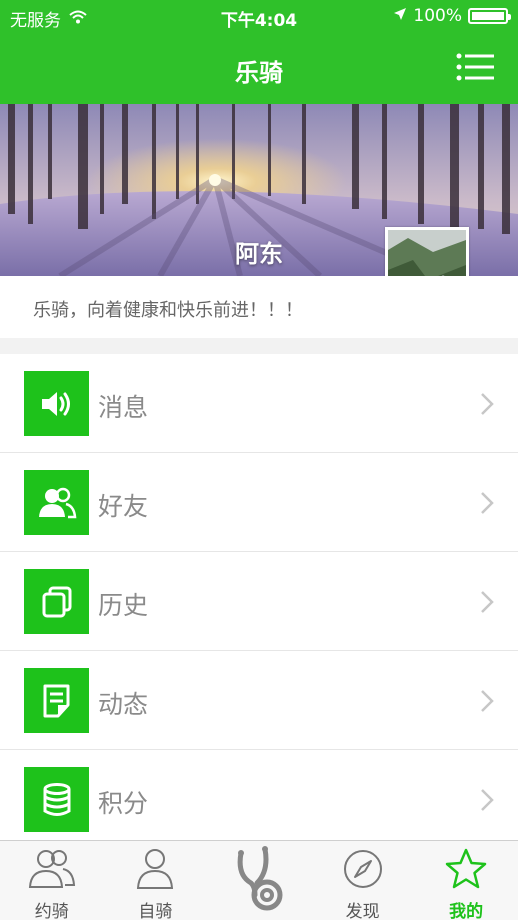  What do you see at coordinates (362, 911) in the screenshot?
I see `tab-label: 发现` at bounding box center [362, 911].